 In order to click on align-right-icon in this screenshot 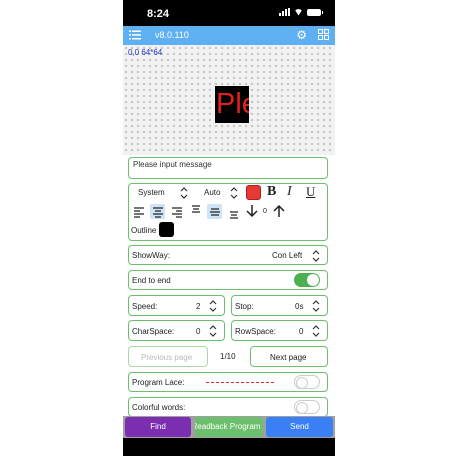, I will do `click(177, 212)`.